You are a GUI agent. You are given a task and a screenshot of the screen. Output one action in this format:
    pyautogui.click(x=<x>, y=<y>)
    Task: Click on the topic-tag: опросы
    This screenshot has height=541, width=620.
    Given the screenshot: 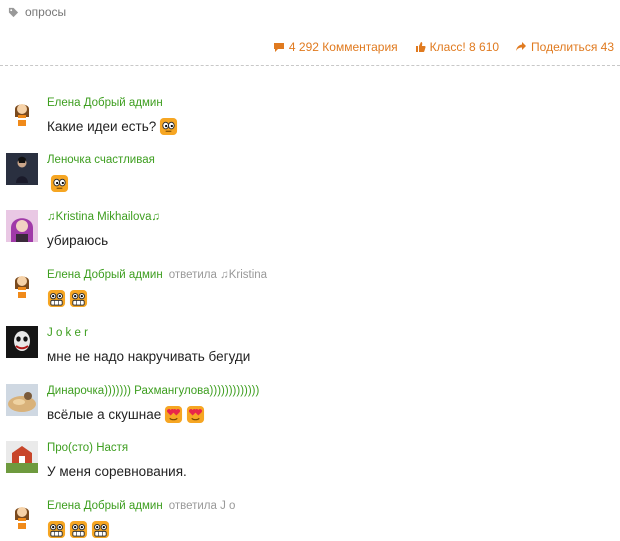 What is the action you would take?
    pyautogui.click(x=37, y=12)
    